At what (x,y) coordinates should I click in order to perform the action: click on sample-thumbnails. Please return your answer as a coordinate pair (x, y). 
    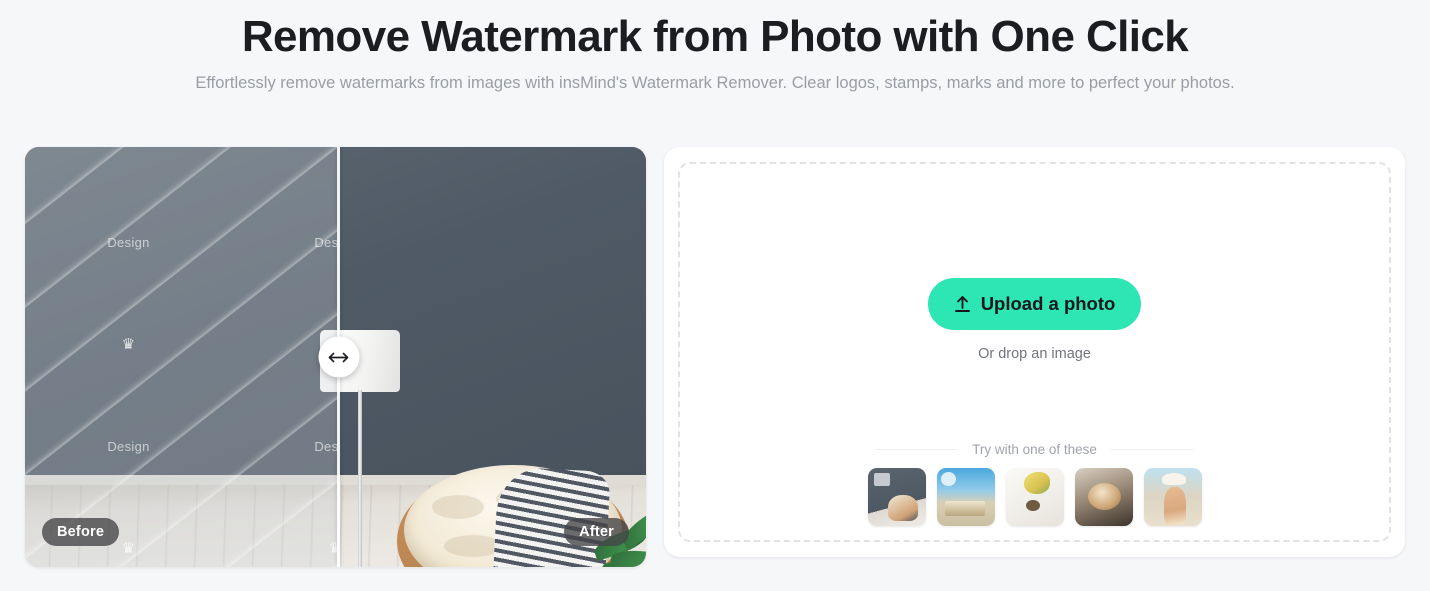
    Looking at the image, I should click on (1034, 497).